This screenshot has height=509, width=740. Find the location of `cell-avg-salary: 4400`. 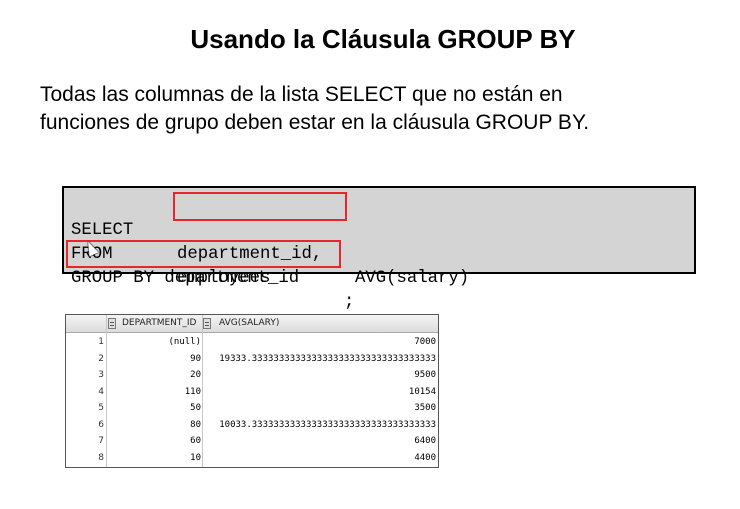

cell-avg-salary: 4400 is located at coordinates (425, 457).